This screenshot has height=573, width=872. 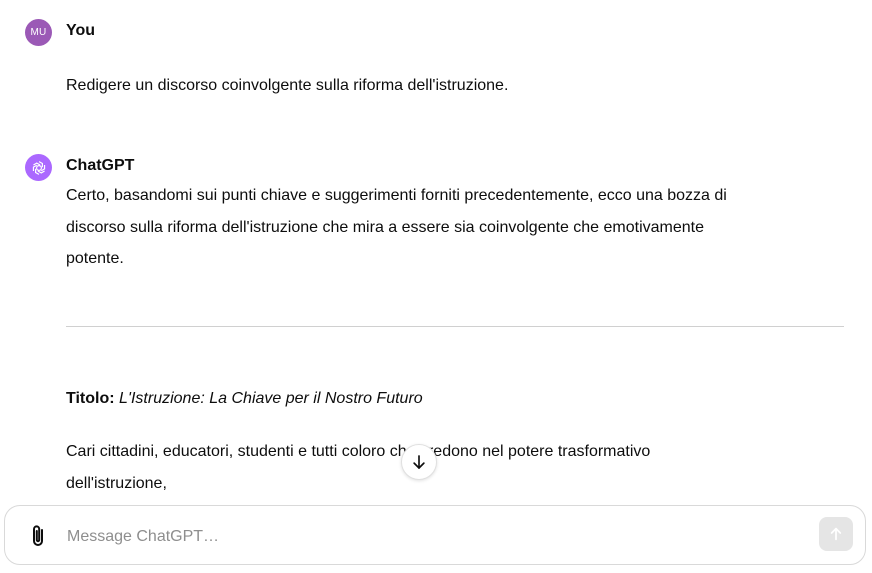 I want to click on send-button, so click(x=836, y=534).